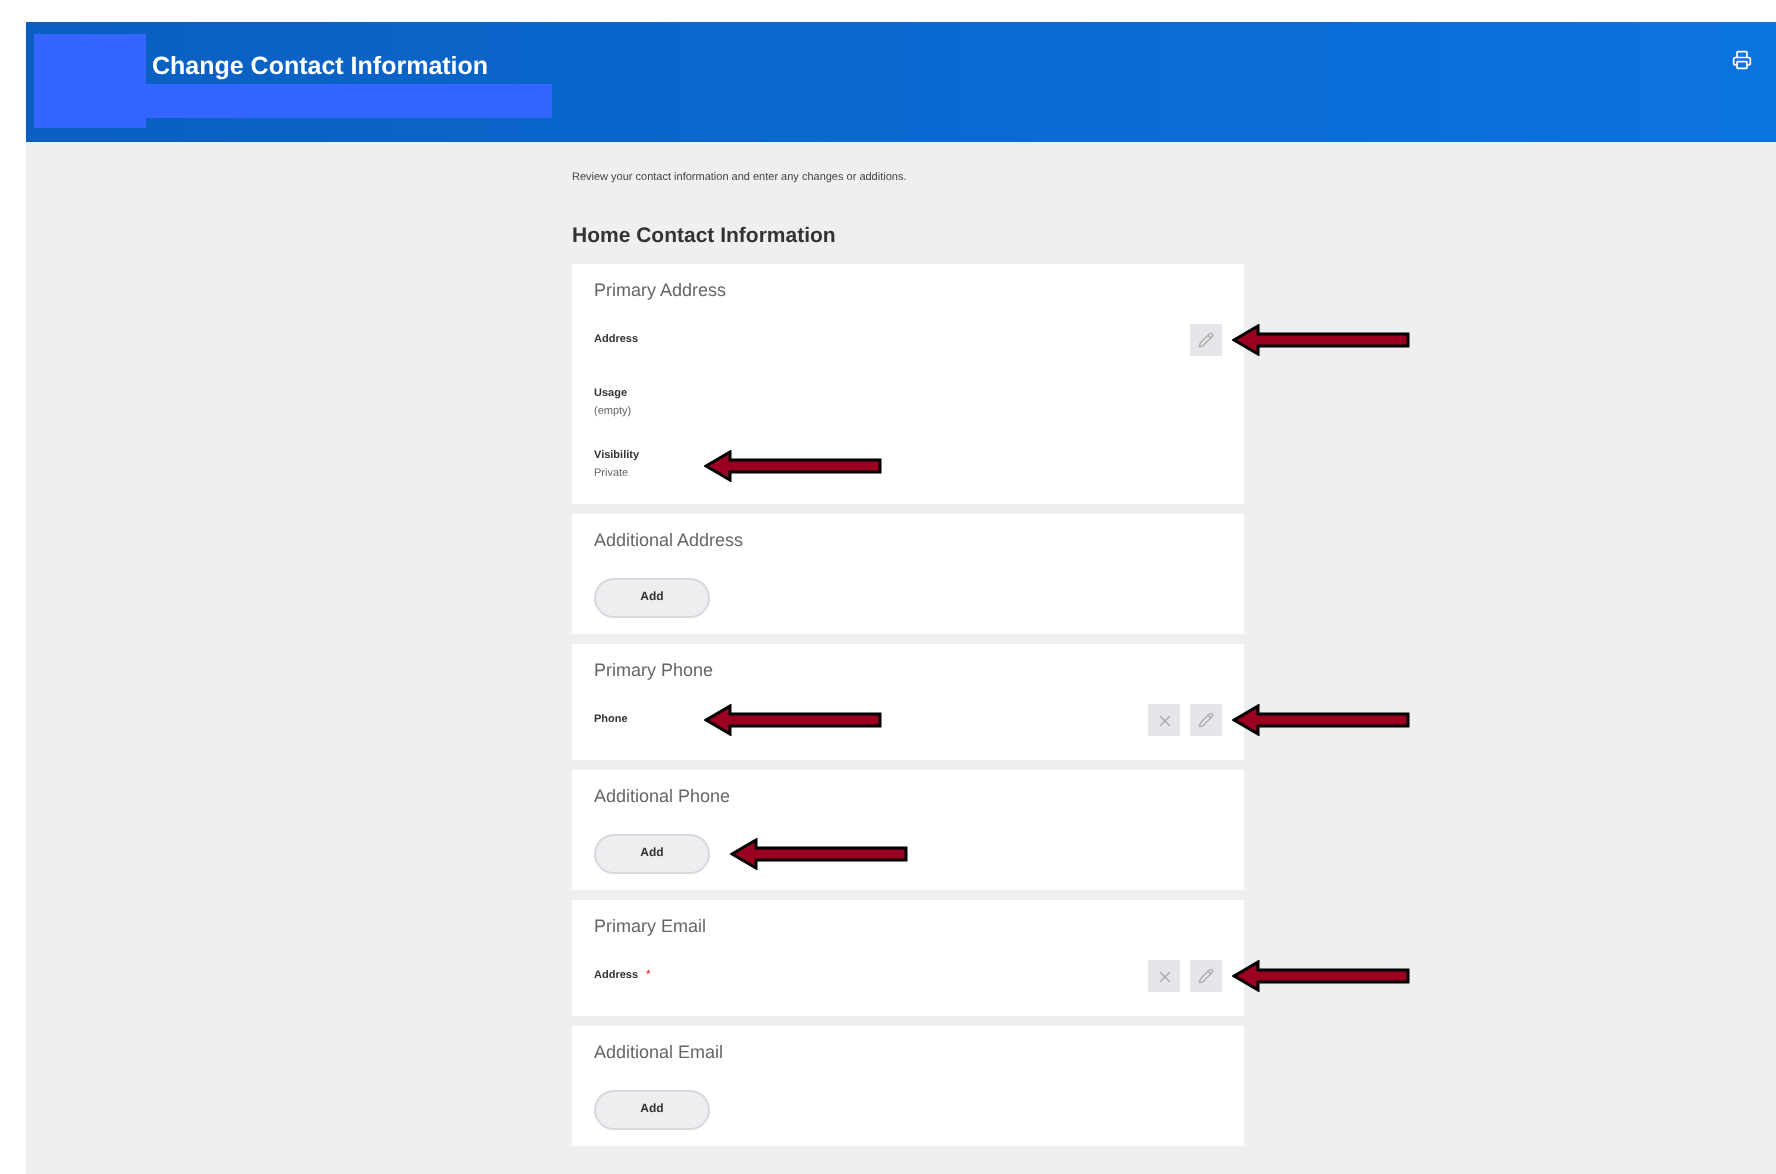 Image resolution: width=1776 pixels, height=1174 pixels. Describe the element at coordinates (661, 290) in the screenshot. I see `card-title: Primary Address` at that location.